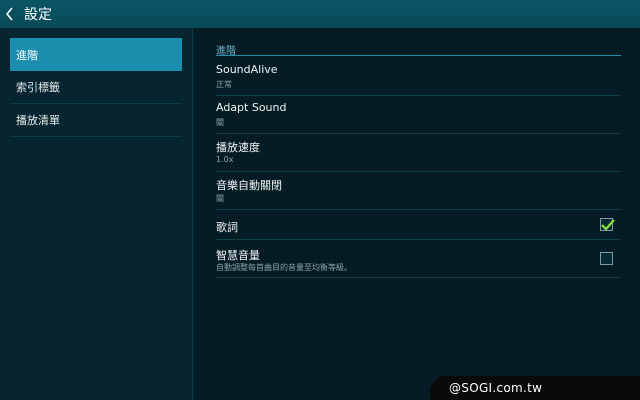  I want to click on sidebar-item-label: 索引標籤, so click(38, 87).